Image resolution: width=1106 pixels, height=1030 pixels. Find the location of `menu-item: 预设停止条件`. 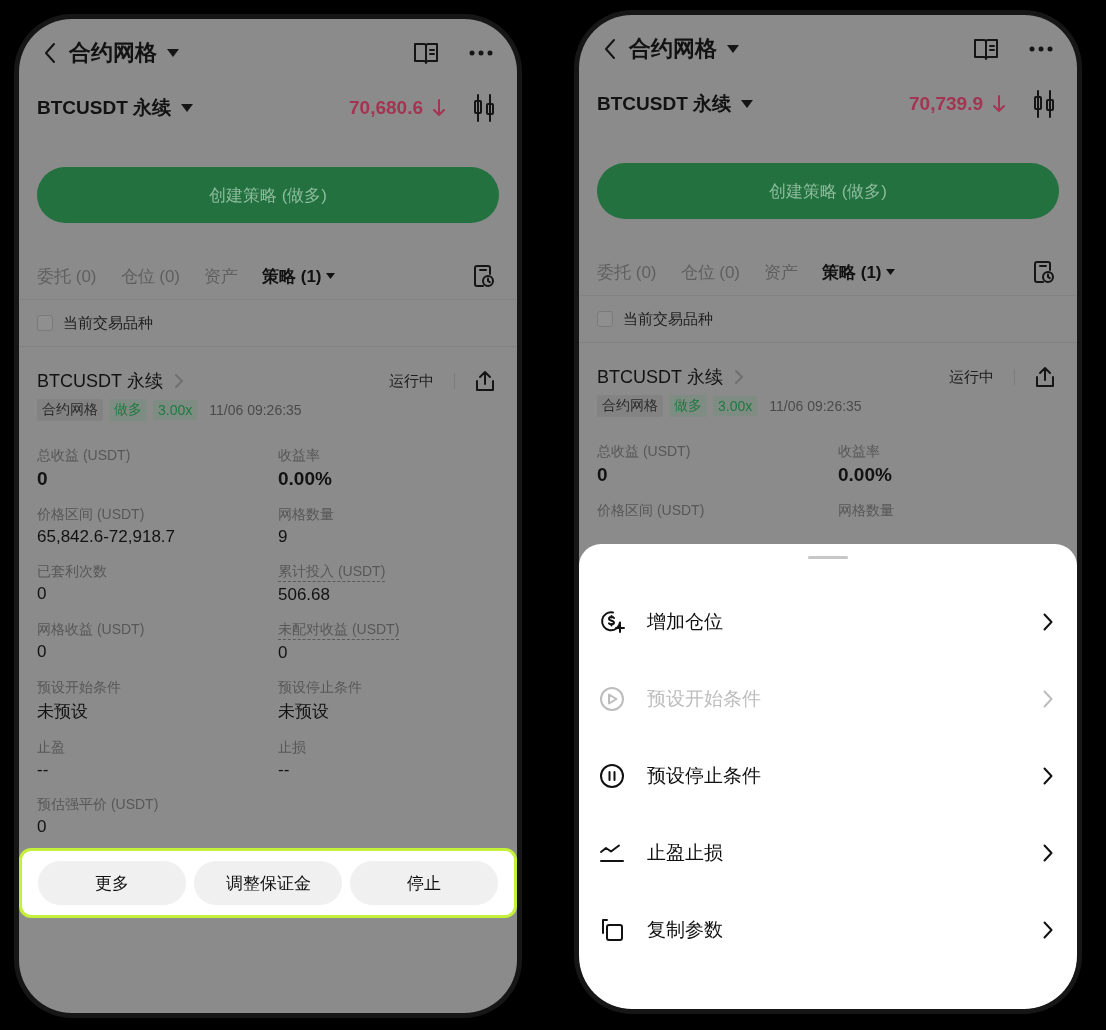

menu-item: 预设停止条件 is located at coordinates (828, 775).